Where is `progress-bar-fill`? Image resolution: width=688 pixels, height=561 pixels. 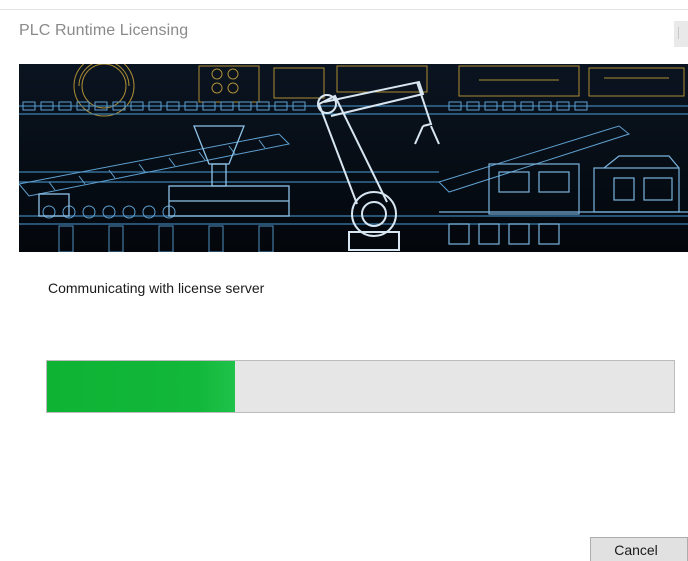 progress-bar-fill is located at coordinates (141, 386).